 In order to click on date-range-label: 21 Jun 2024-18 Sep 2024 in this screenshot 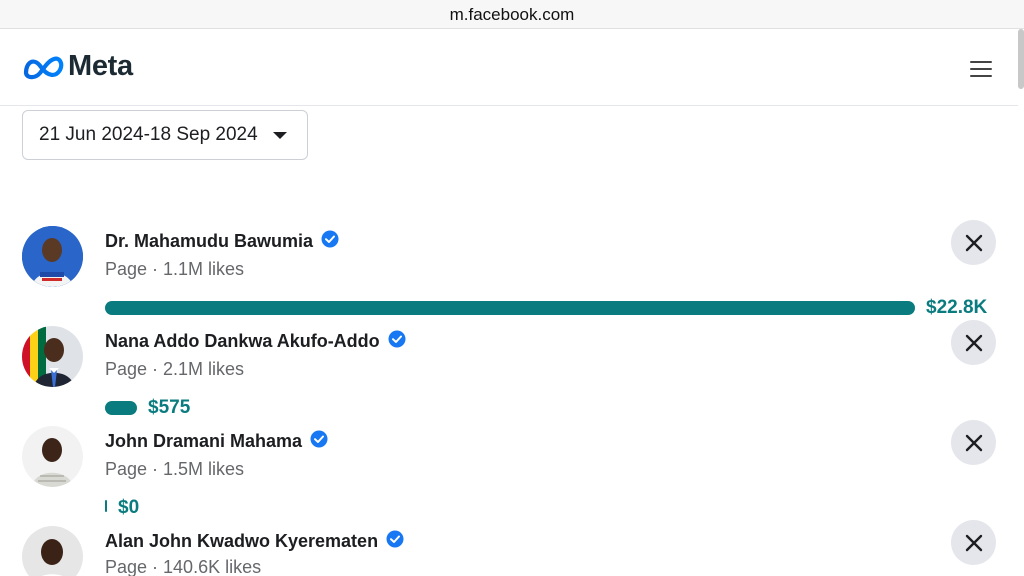, I will do `click(148, 134)`.